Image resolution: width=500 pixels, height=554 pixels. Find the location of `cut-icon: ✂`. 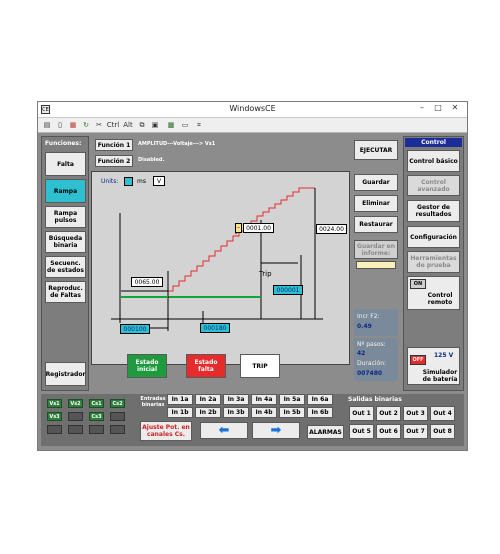

cut-icon: ✂ is located at coordinates (99, 125).